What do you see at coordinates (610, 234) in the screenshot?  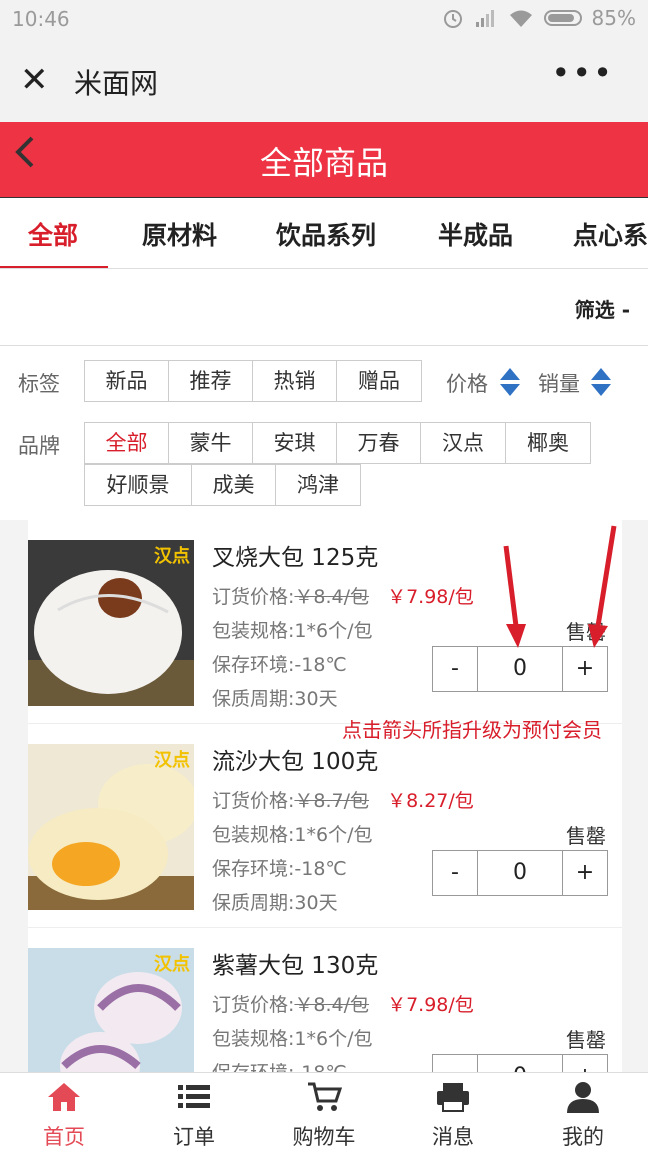 I see `tab-dim-sum: 点心系` at bounding box center [610, 234].